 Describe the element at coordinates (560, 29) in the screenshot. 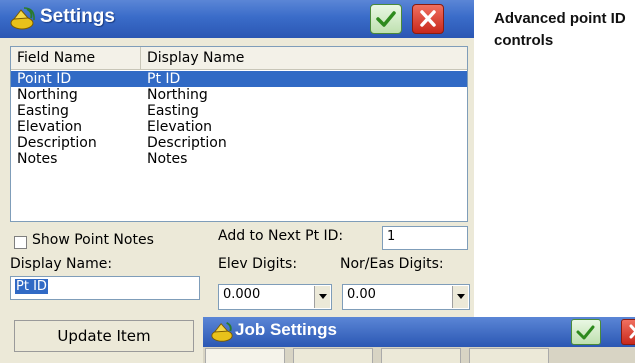

I see `caption-text: Advanced point ID controls` at that location.